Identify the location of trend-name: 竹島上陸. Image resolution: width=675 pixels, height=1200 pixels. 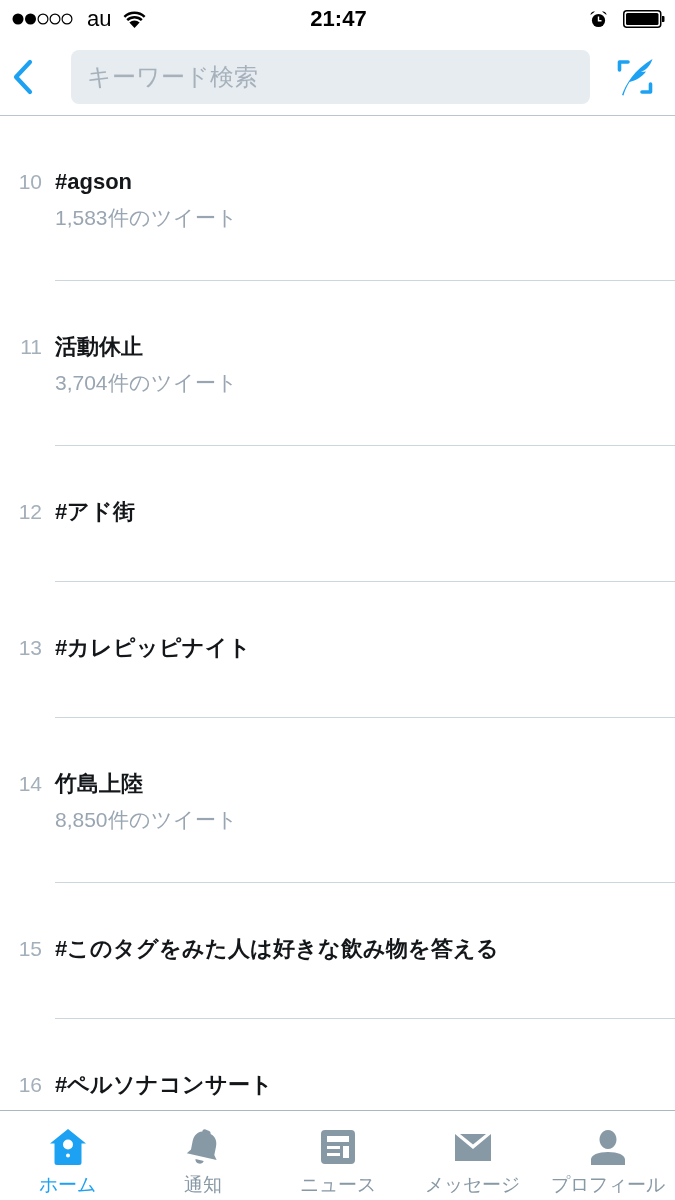
(365, 784).